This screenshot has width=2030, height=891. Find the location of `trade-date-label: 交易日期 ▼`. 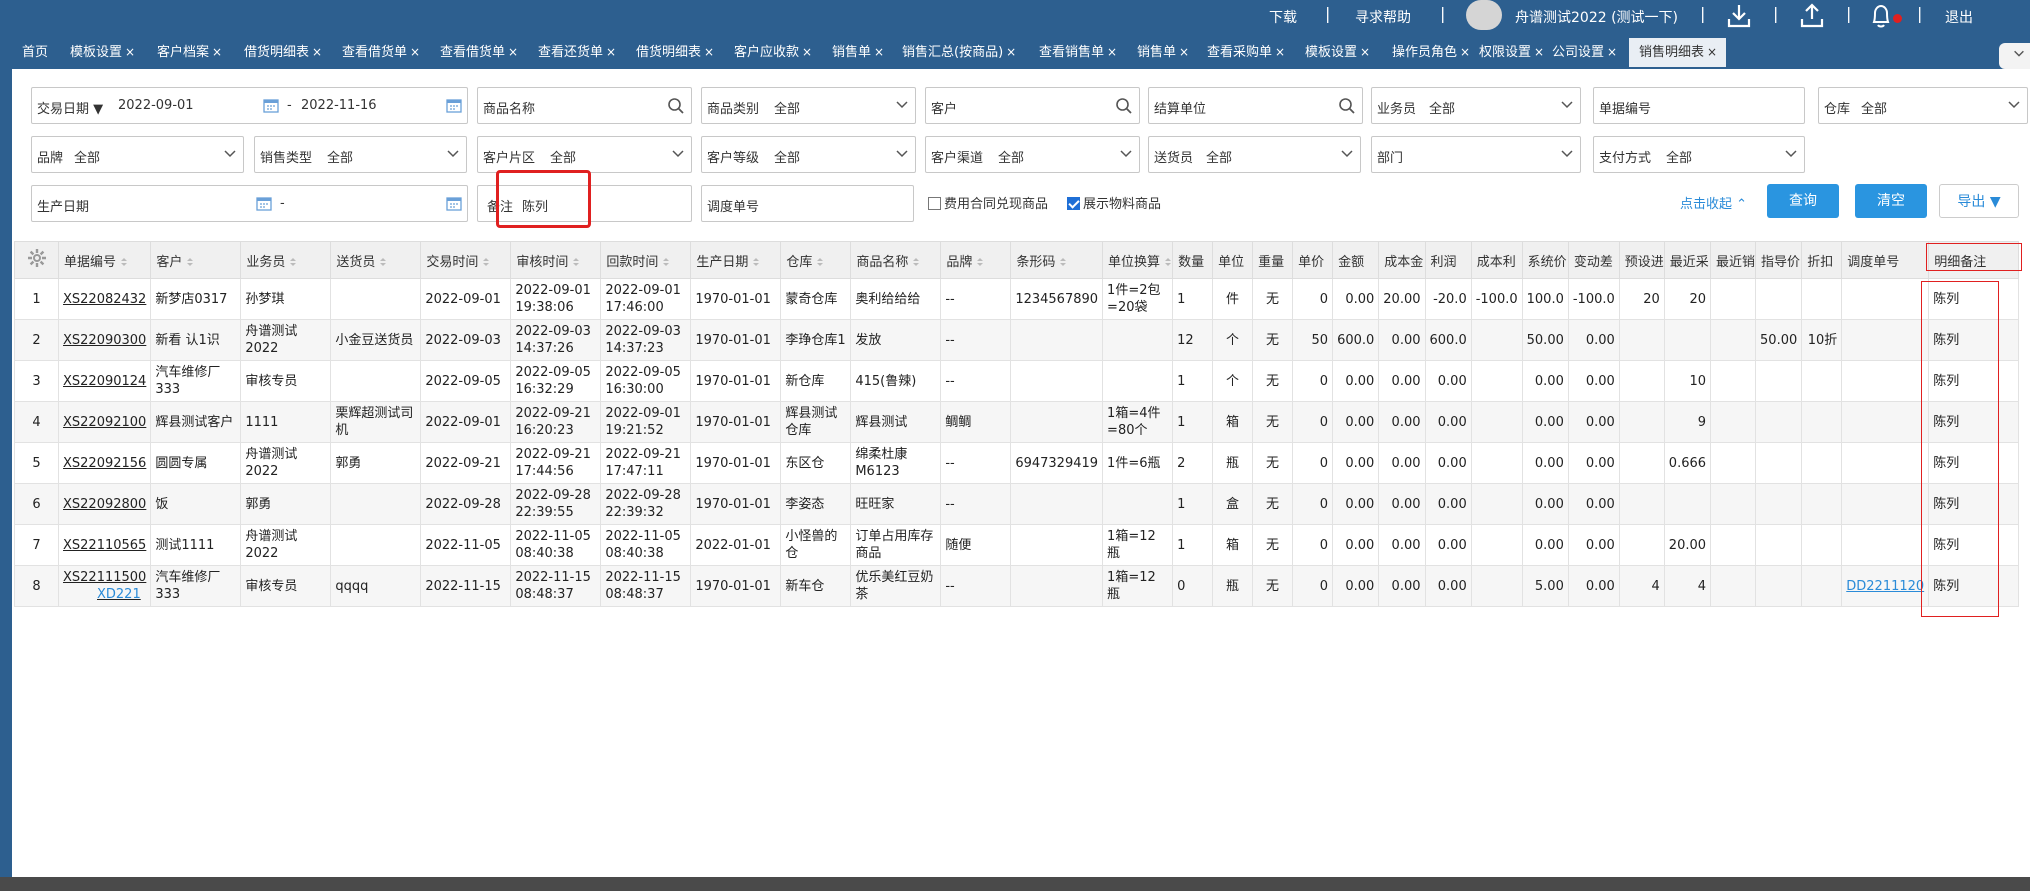

trade-date-label: 交易日期 ▼ is located at coordinates (70, 107).